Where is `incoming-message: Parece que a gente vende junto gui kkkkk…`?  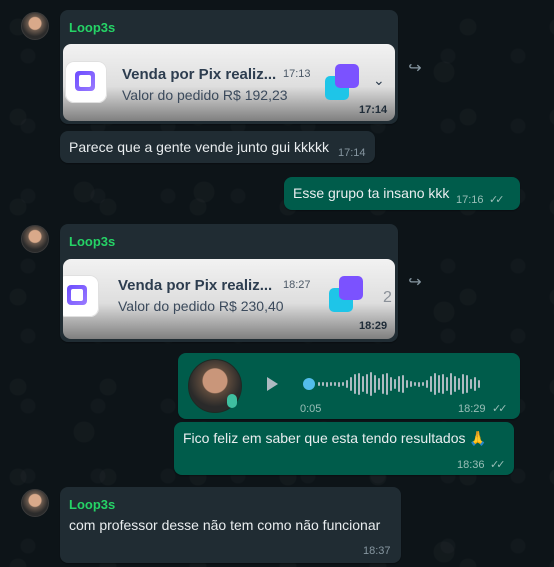 incoming-message: Parece que a gente vende junto gui kkkkk… is located at coordinates (217, 147).